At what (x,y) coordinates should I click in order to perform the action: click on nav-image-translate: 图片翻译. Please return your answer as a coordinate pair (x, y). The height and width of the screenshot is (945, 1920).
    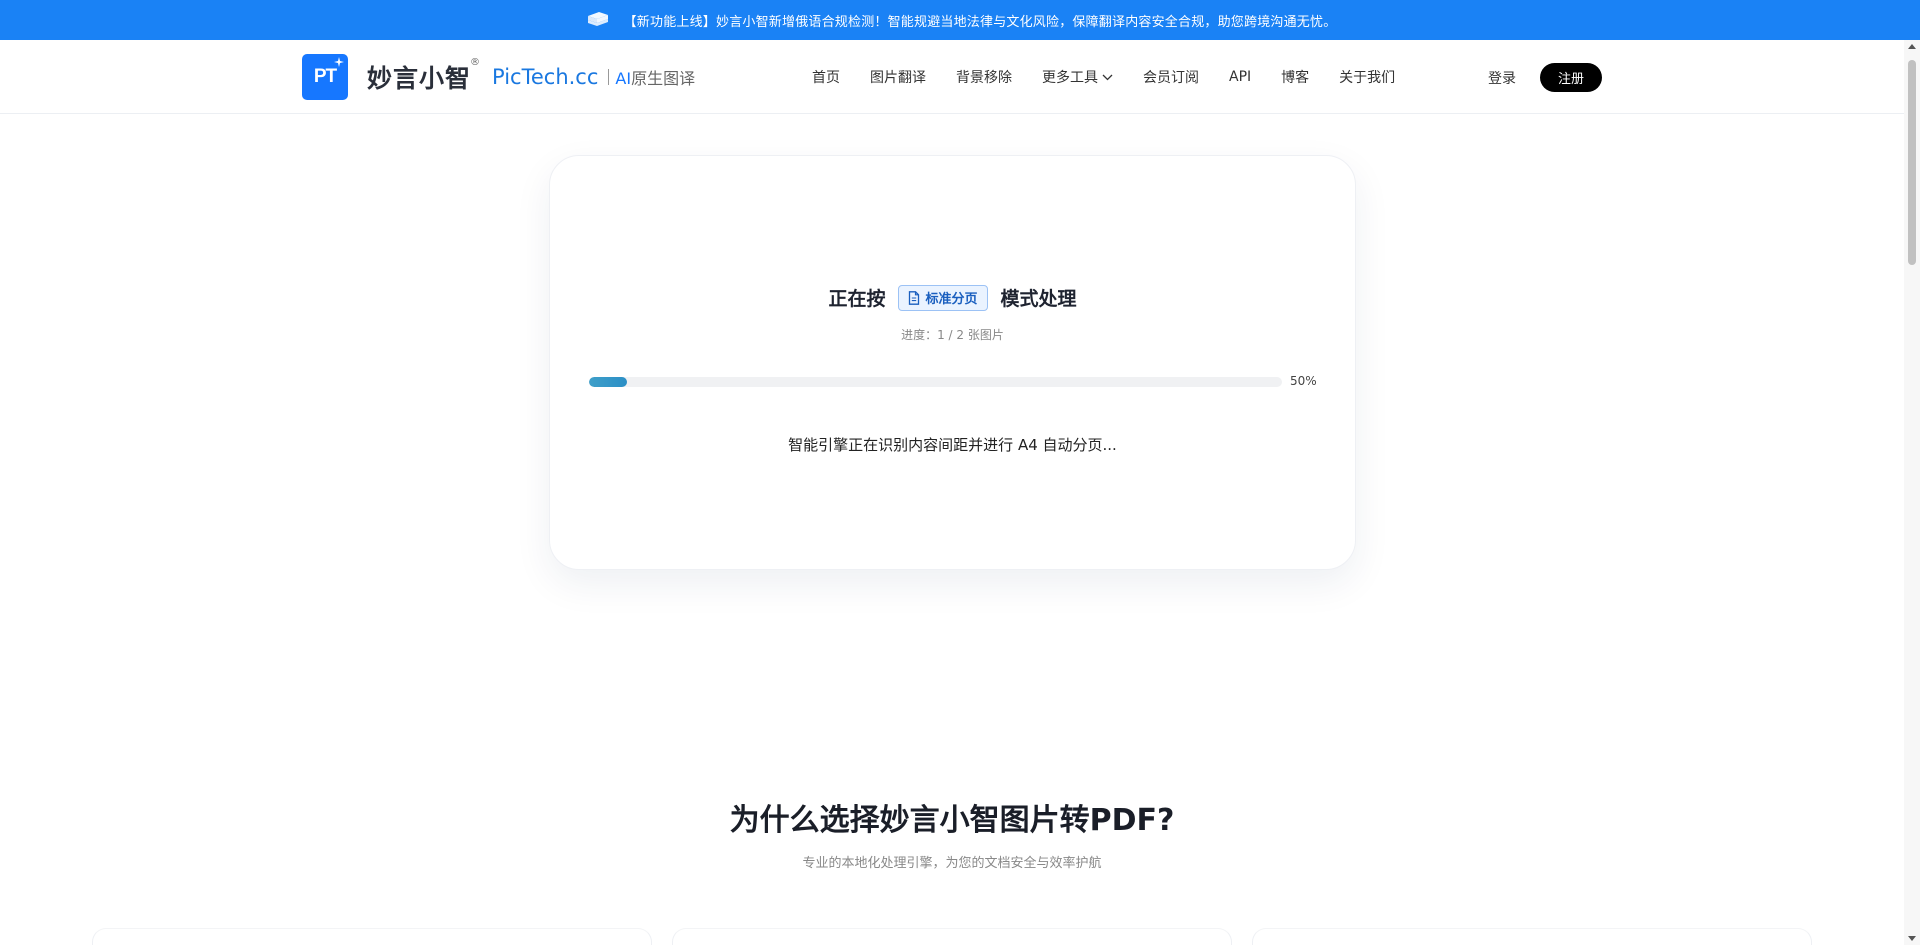
    Looking at the image, I should click on (898, 77).